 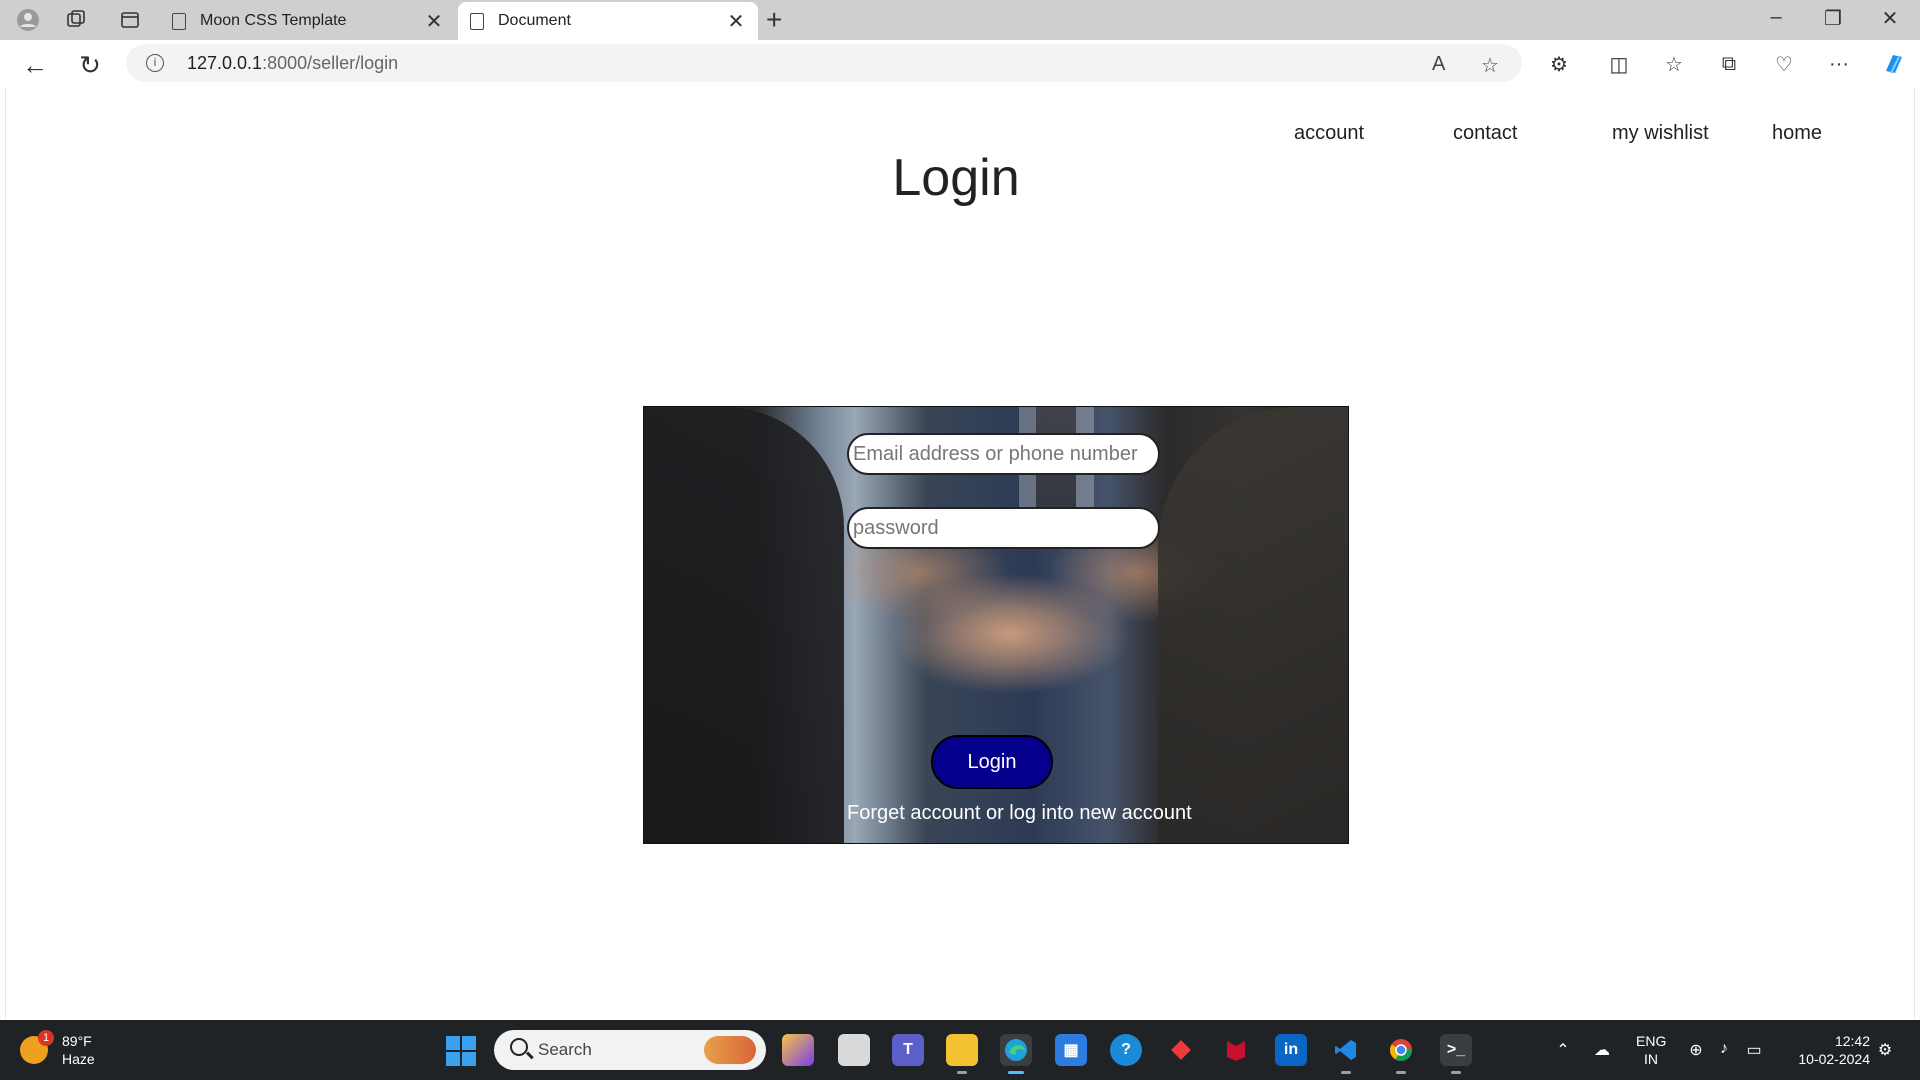 What do you see at coordinates (824, 63) in the screenshot?
I see `address-bar: i 127.0.0.1:8000/seller/login A ☆` at bounding box center [824, 63].